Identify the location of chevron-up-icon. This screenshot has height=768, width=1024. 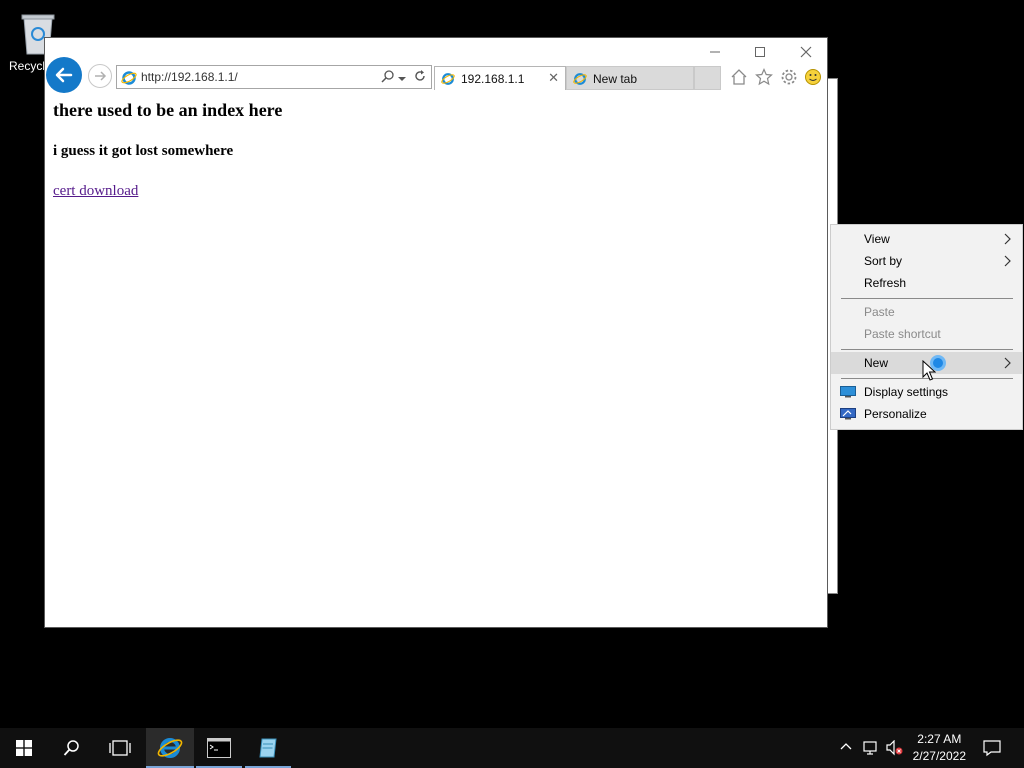
(846, 746).